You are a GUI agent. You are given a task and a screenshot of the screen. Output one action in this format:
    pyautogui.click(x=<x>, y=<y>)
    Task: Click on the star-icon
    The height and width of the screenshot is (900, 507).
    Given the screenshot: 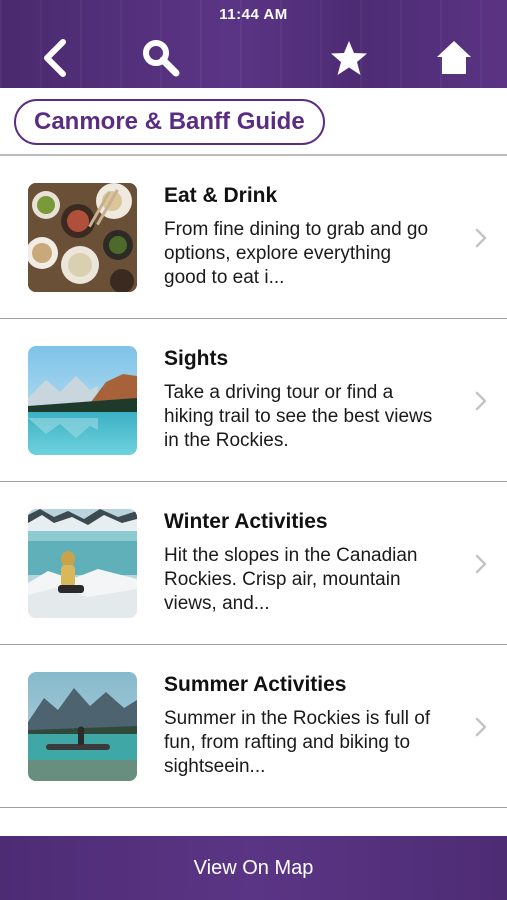 What is the action you would take?
    pyautogui.click(x=349, y=58)
    